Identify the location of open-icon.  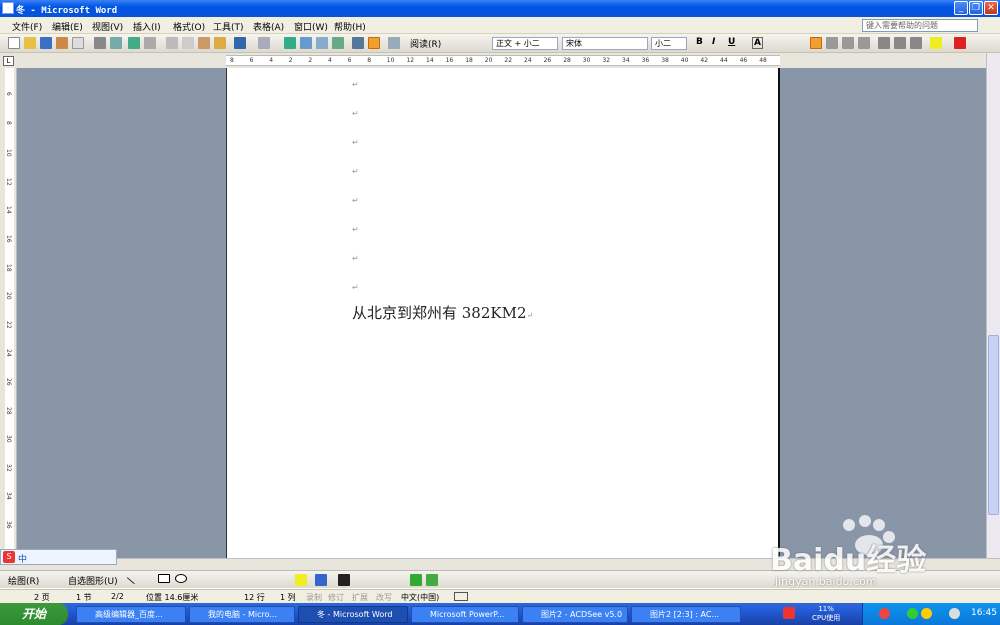
(30, 43).